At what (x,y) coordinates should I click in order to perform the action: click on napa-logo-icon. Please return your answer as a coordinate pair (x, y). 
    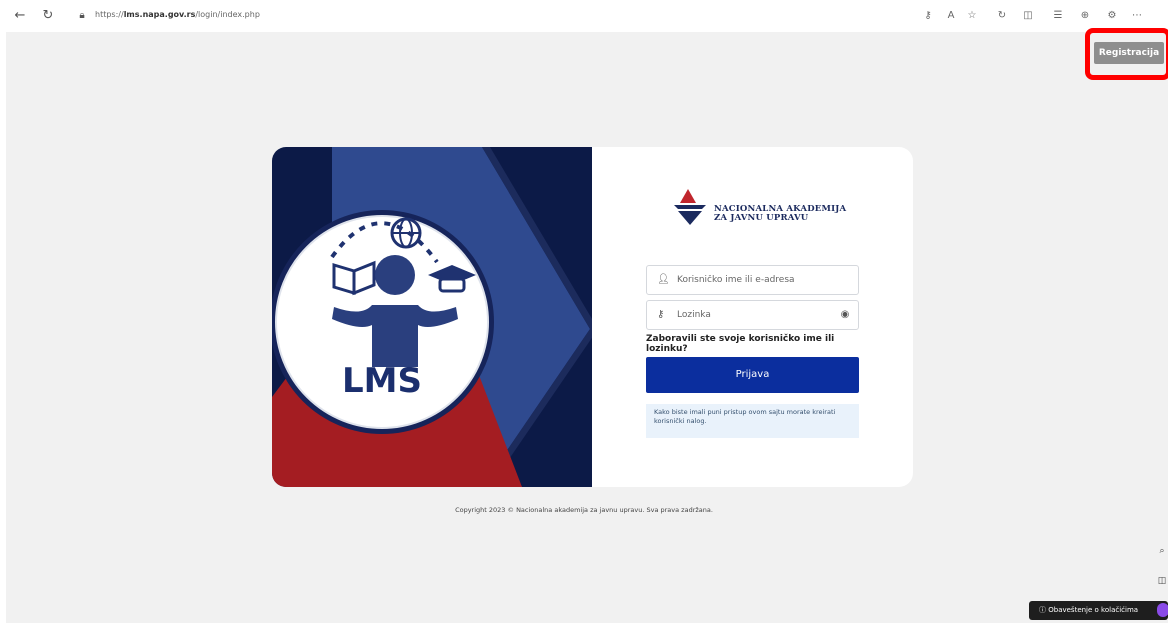
    Looking at the image, I should click on (690, 207).